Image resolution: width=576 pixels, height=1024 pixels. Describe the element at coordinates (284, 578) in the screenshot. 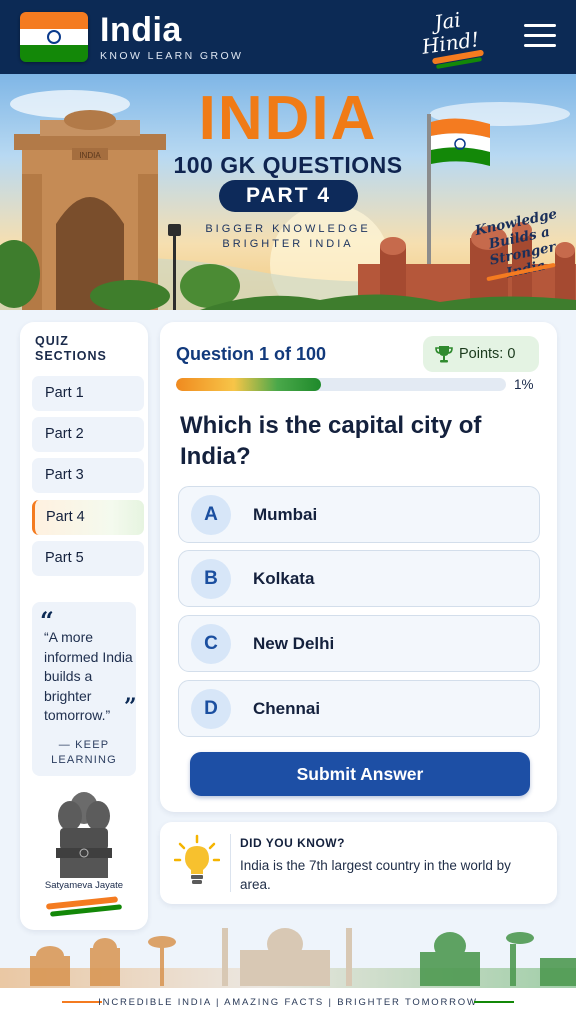

I see `option-b-label: Kolkata` at that location.